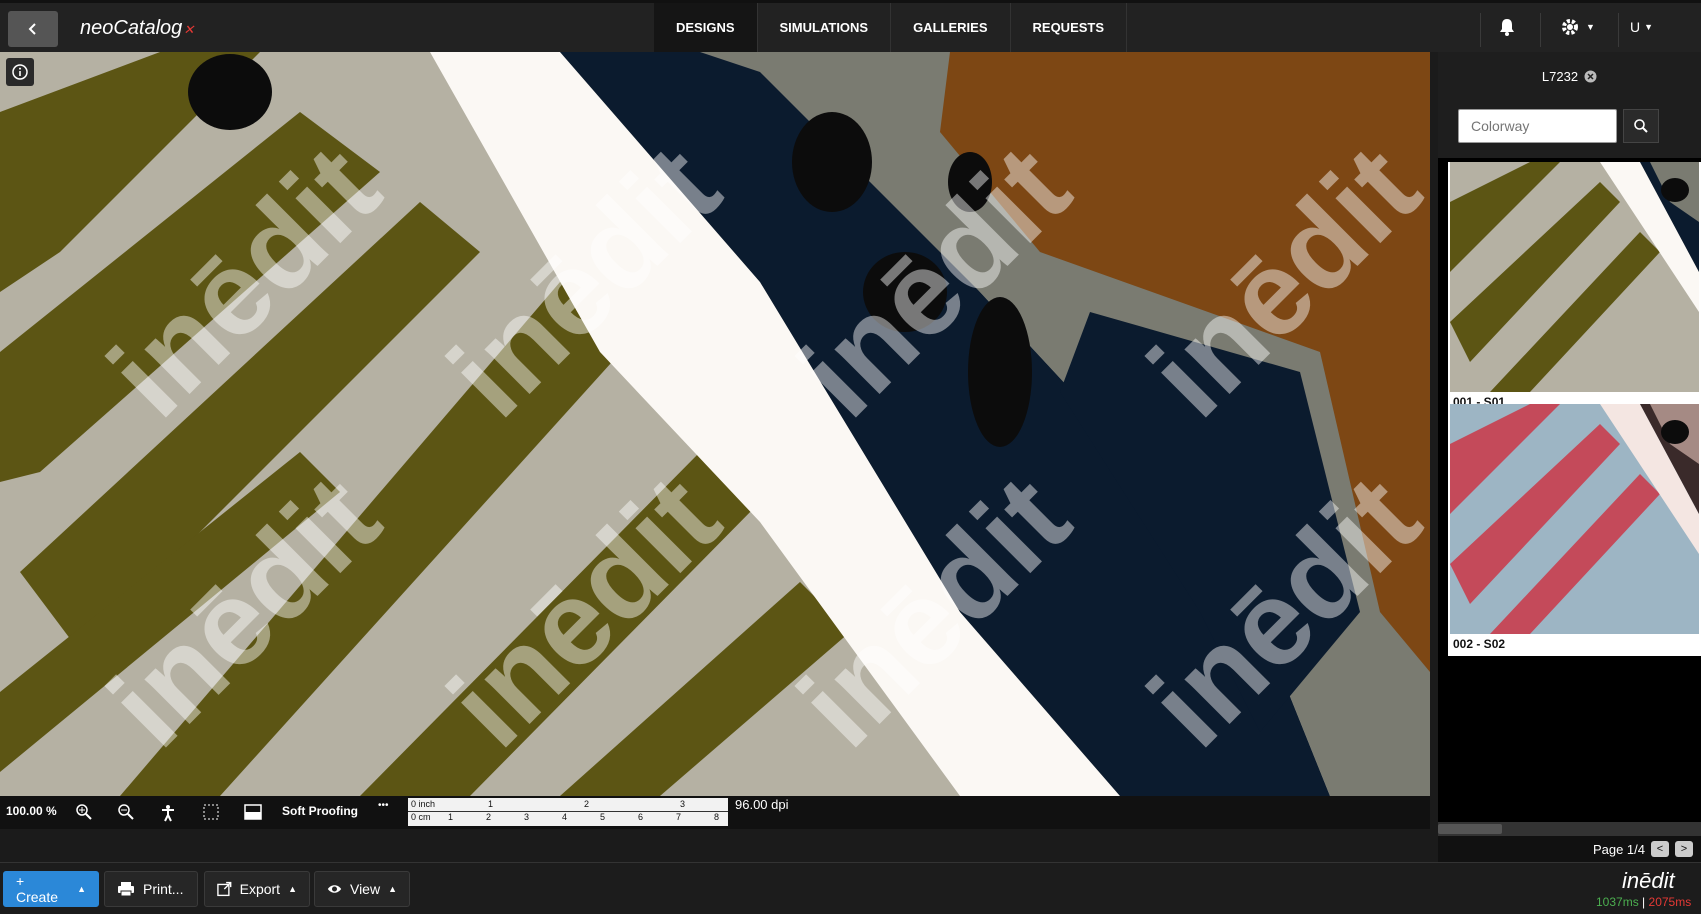 The width and height of the screenshot is (1701, 914). Describe the element at coordinates (603, 817) in the screenshot. I see `ruler-tick: 5` at that location.